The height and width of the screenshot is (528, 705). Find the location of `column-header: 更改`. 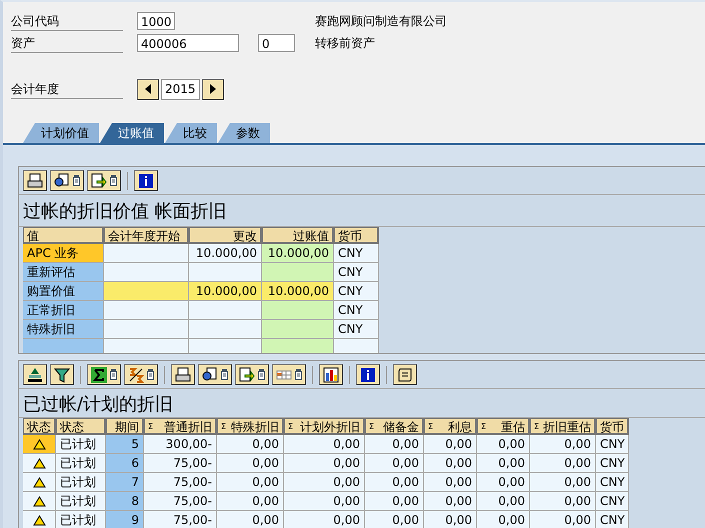

column-header: 更改 is located at coordinates (225, 235).